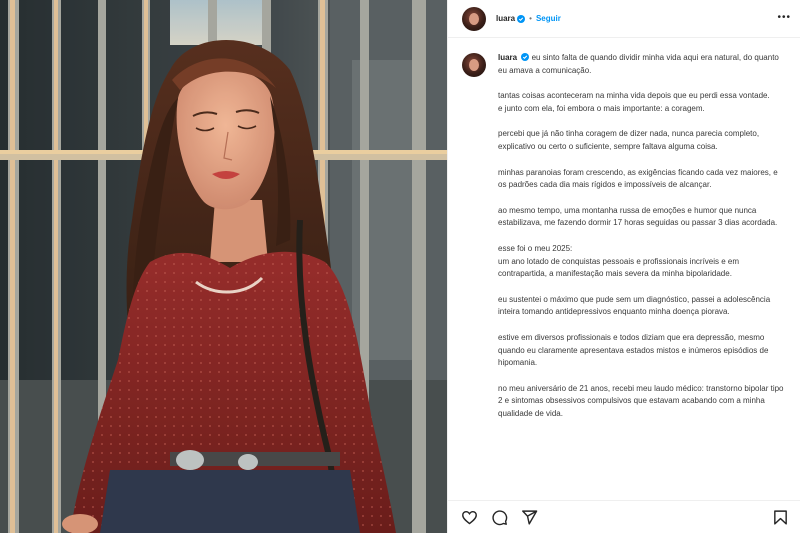 This screenshot has width=800, height=533. I want to click on follow-button: Seguir, so click(548, 18).